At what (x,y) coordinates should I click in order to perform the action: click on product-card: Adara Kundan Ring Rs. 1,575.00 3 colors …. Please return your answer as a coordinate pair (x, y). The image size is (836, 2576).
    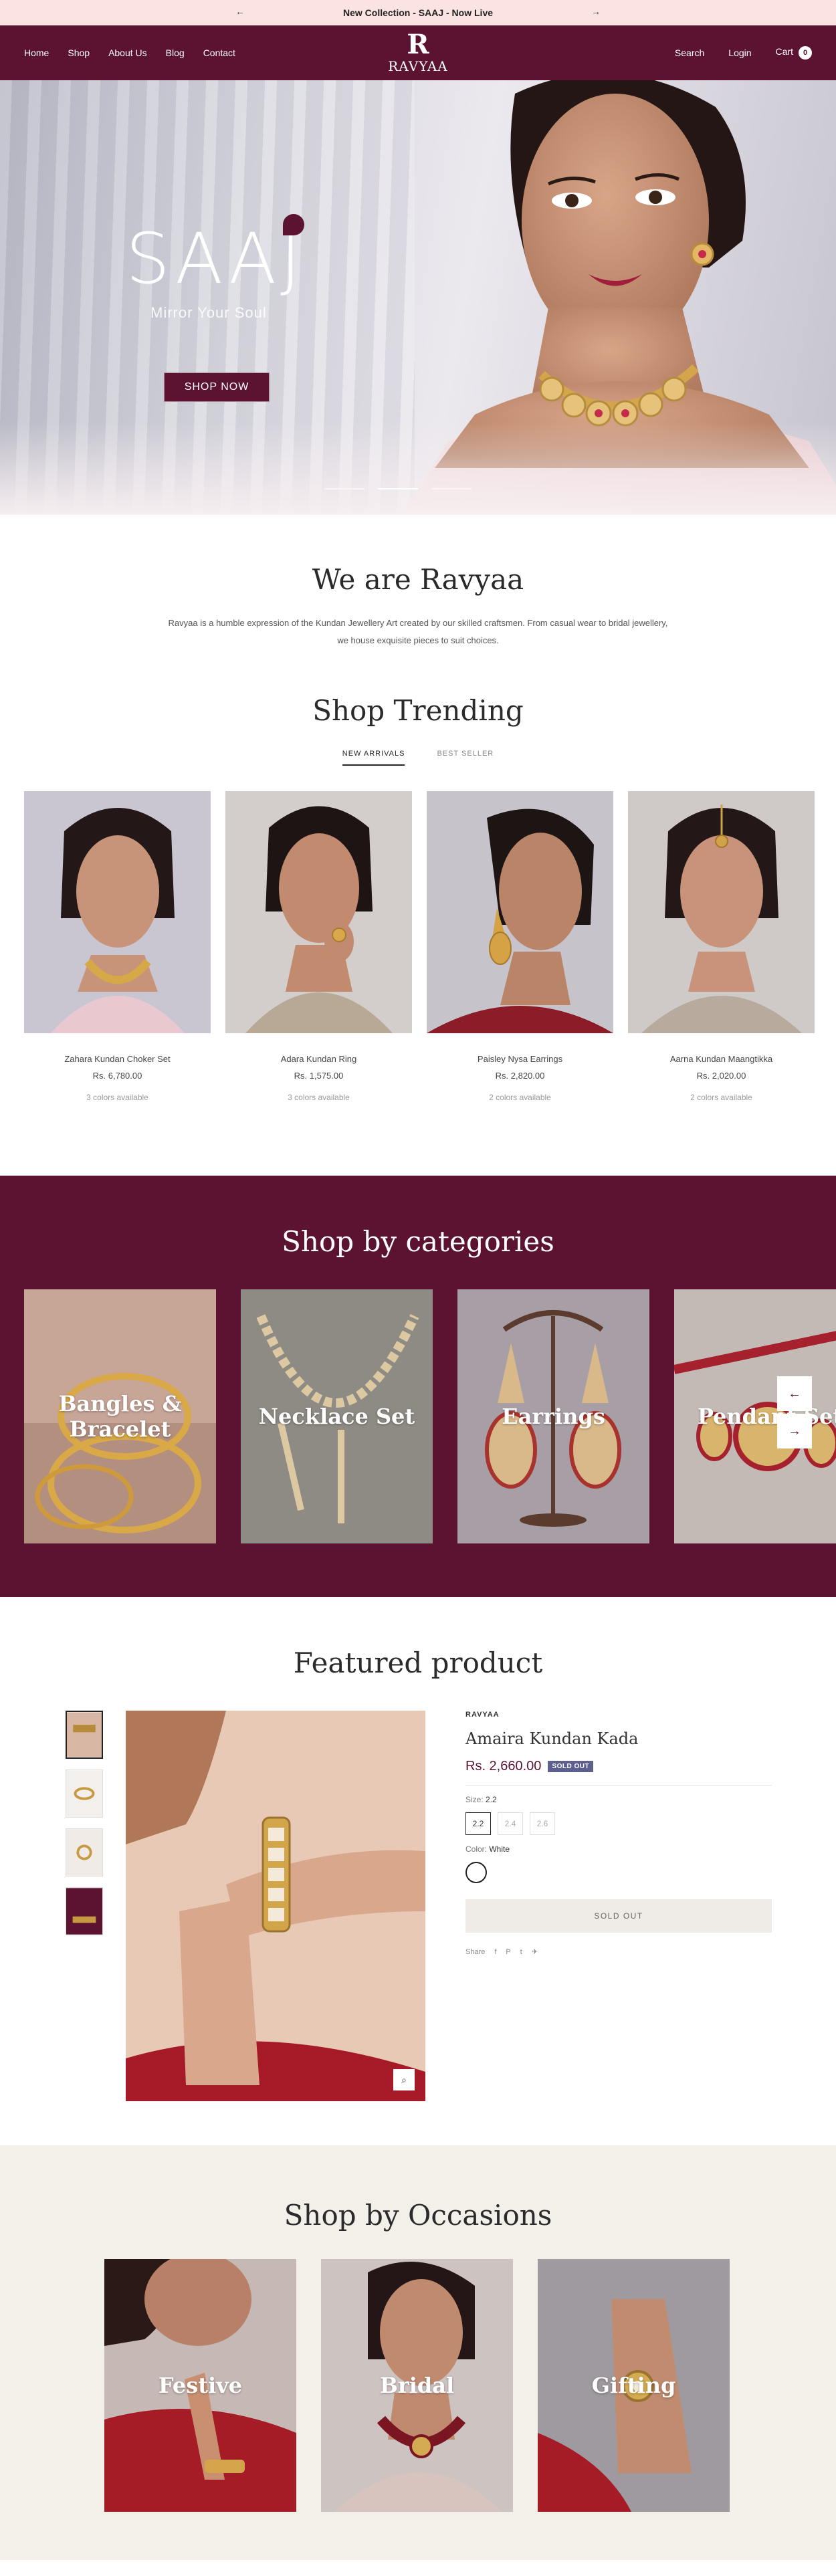
    Looking at the image, I should click on (318, 947).